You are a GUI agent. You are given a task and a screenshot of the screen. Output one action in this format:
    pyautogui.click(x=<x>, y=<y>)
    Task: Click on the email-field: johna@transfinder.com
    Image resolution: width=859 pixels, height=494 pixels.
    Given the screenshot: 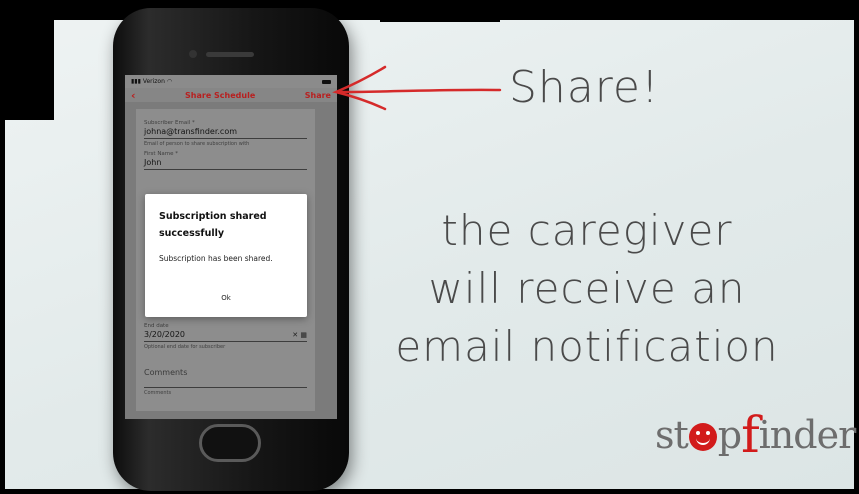 What is the action you would take?
    pyautogui.click(x=225, y=132)
    